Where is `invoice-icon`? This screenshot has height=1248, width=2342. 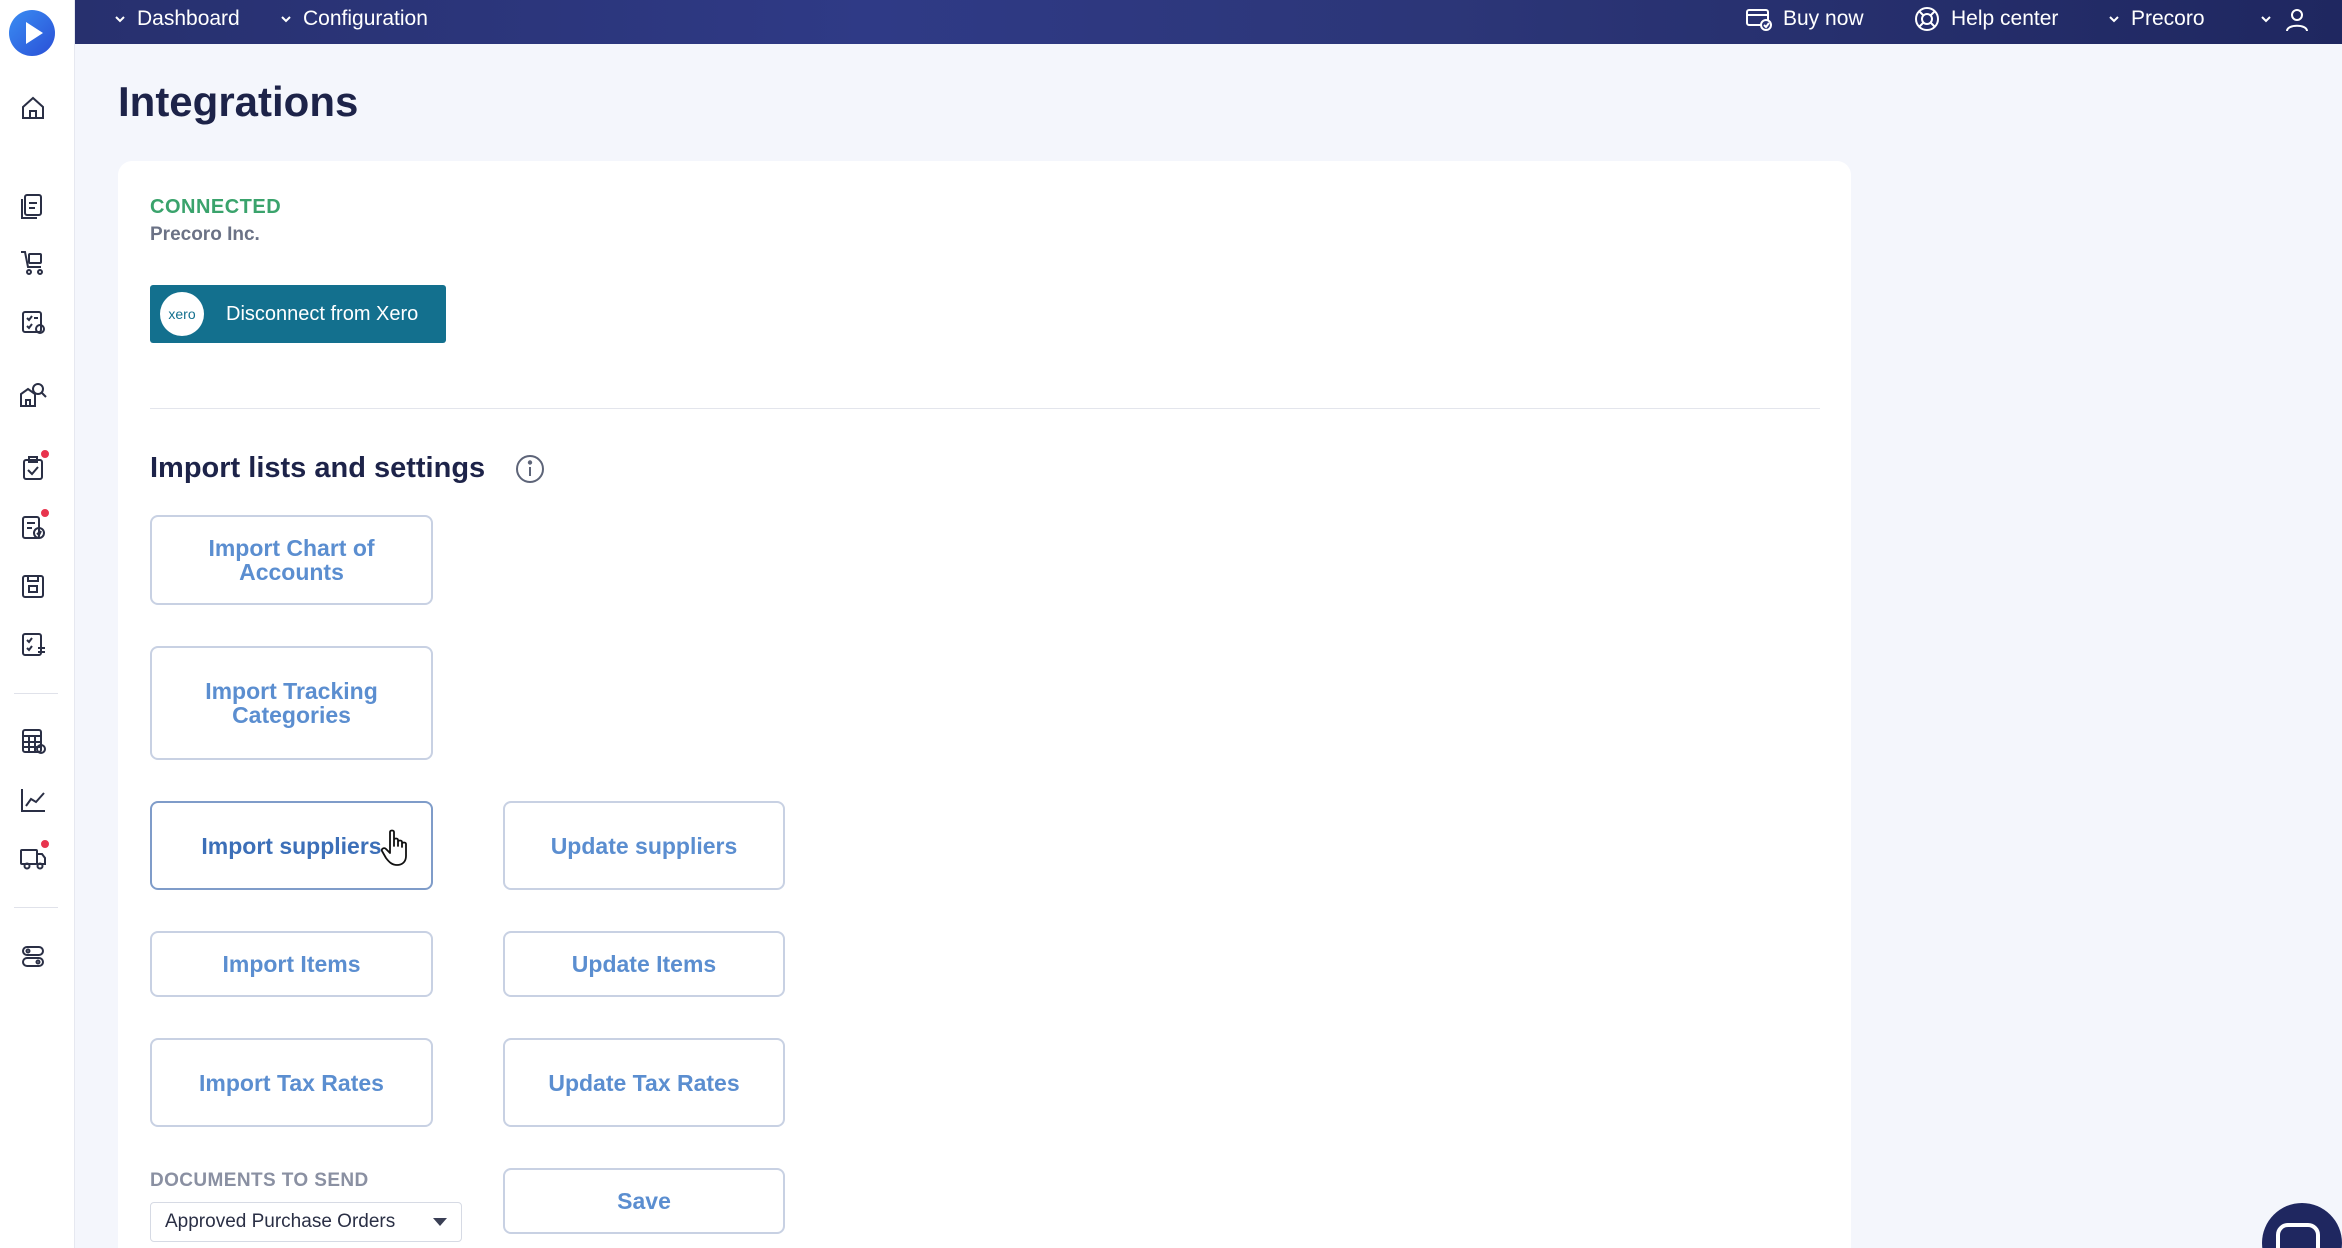
invoice-icon is located at coordinates (34, 525).